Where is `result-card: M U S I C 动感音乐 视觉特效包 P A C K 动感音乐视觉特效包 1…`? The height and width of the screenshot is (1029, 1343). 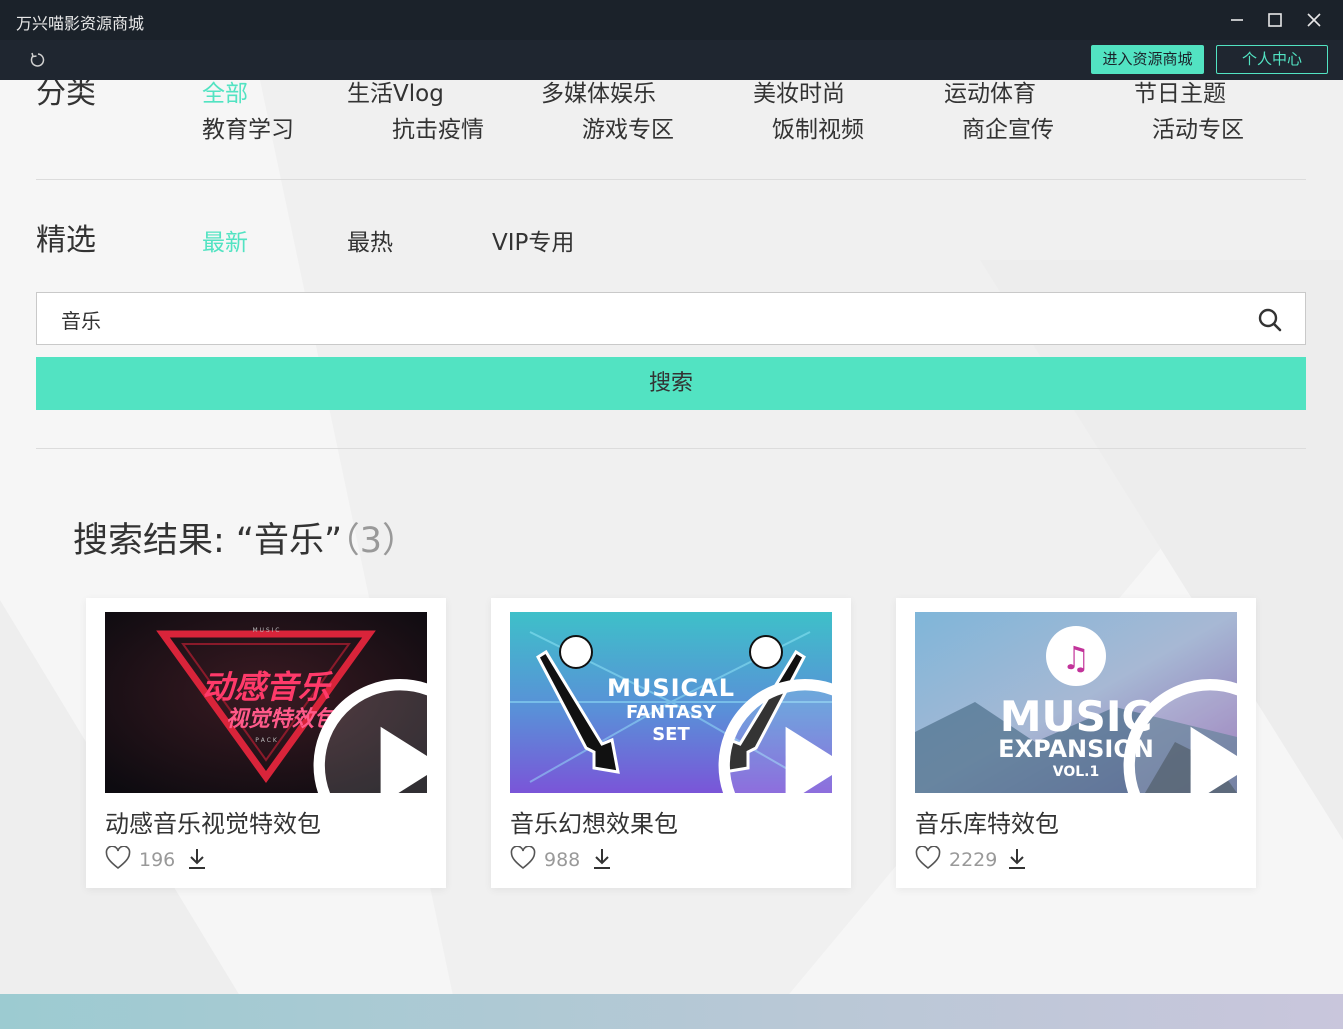
result-card: M U S I C 动感音乐 视觉特效包 P A C K 动感音乐视觉特效包 1… is located at coordinates (266, 743).